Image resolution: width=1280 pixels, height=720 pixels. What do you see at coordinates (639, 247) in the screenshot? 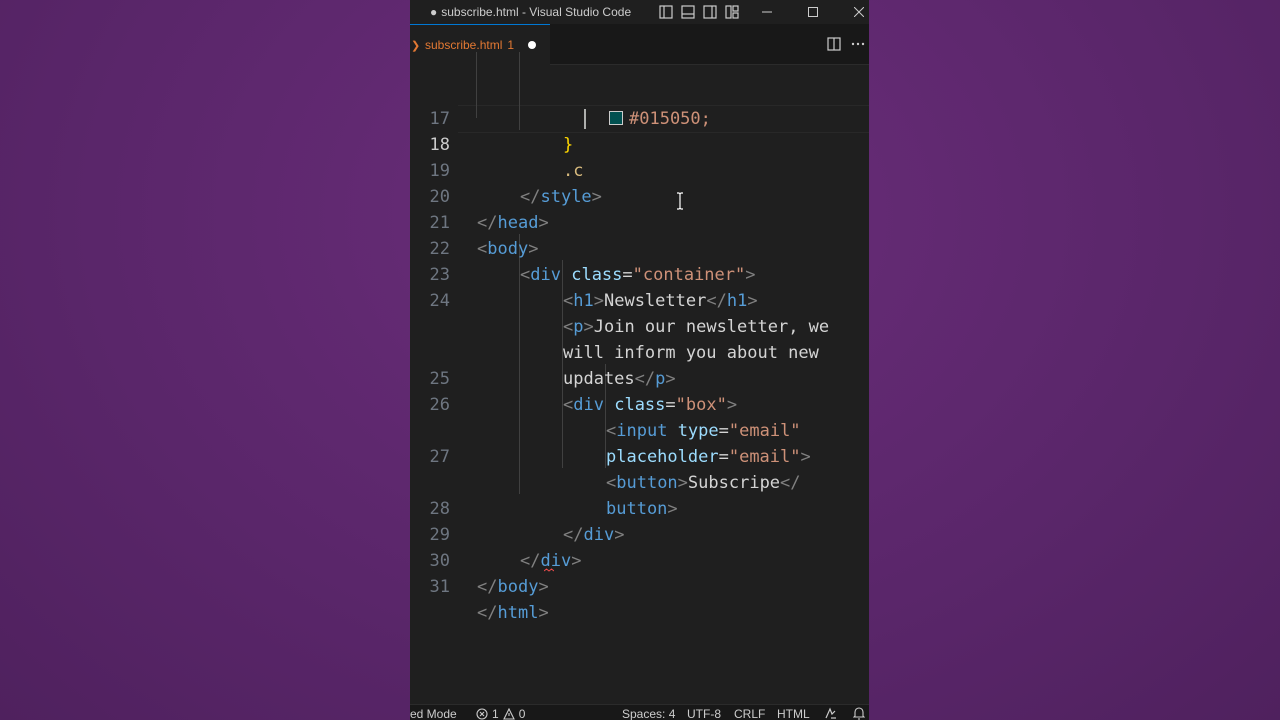
I see `code-line: 22 <div class="container">` at bounding box center [639, 247].